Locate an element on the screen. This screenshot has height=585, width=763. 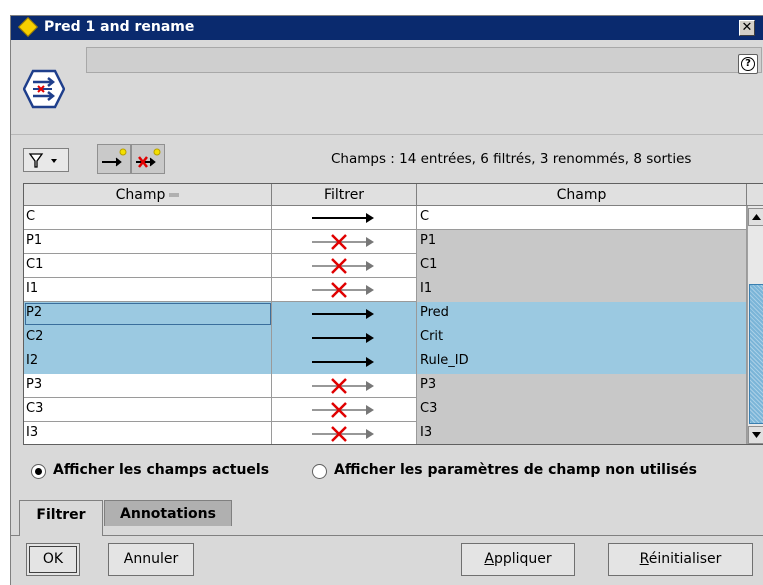
table-row: C C is located at coordinates (385, 218).